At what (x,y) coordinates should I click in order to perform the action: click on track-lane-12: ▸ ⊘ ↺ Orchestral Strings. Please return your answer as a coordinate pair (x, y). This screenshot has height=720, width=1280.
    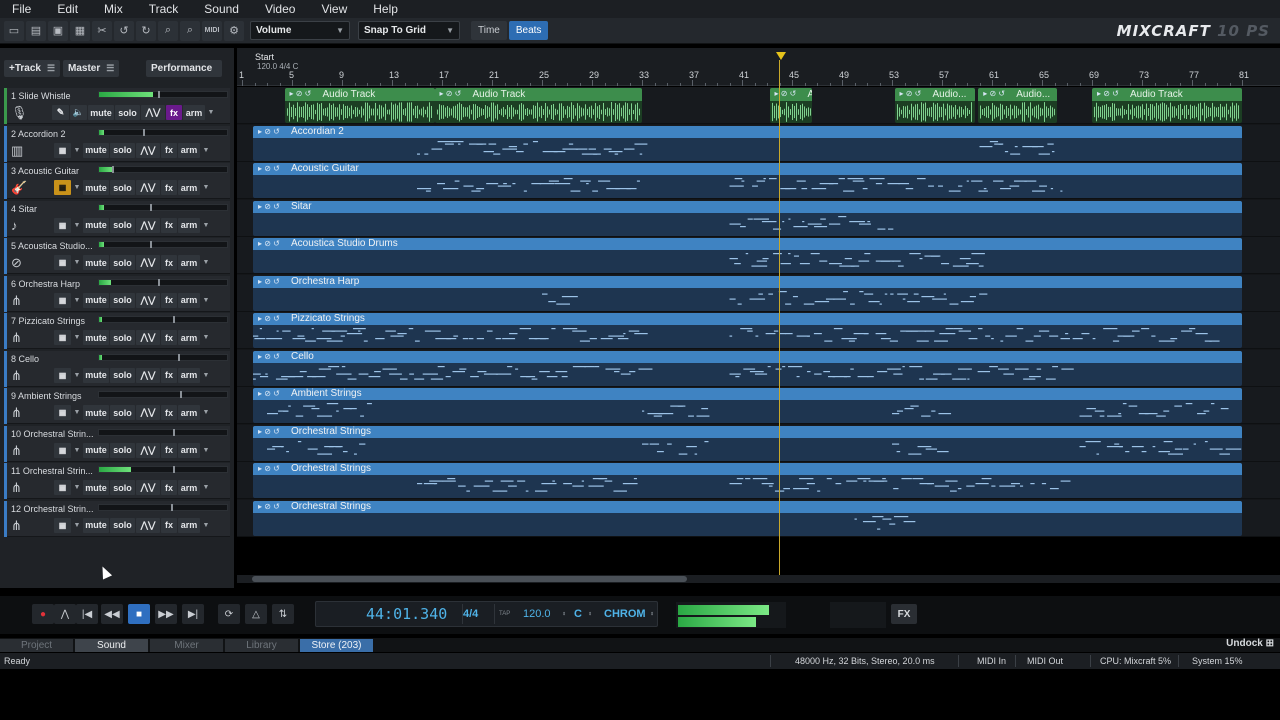
    Looking at the image, I should click on (758, 518).